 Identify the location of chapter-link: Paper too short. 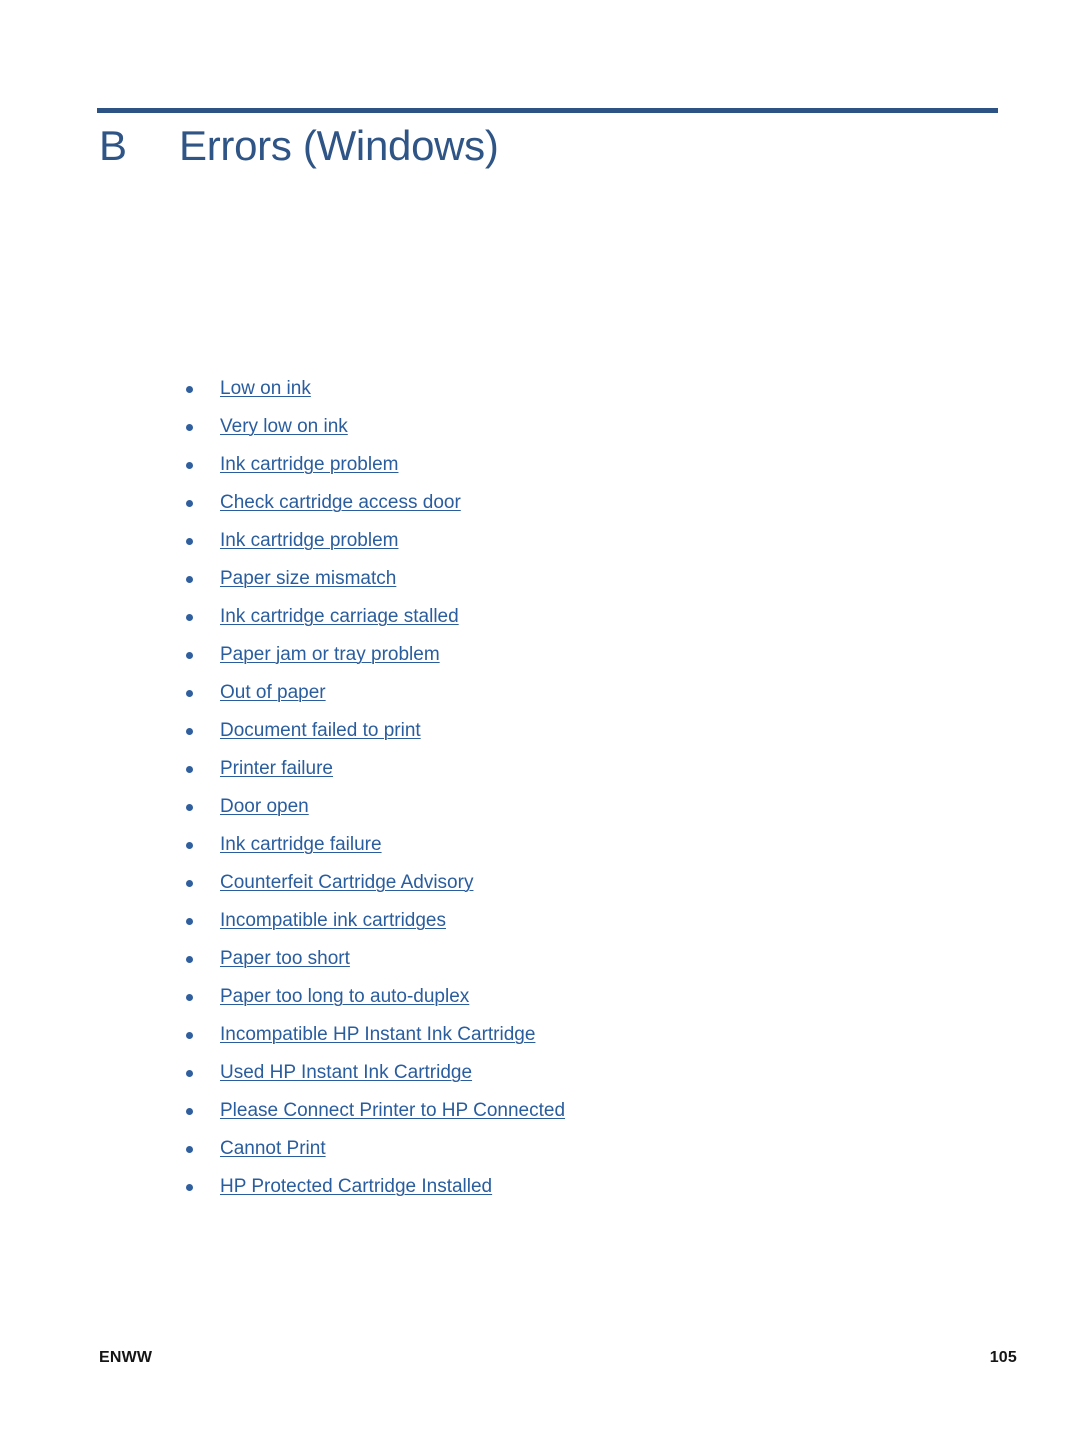
(285, 959).